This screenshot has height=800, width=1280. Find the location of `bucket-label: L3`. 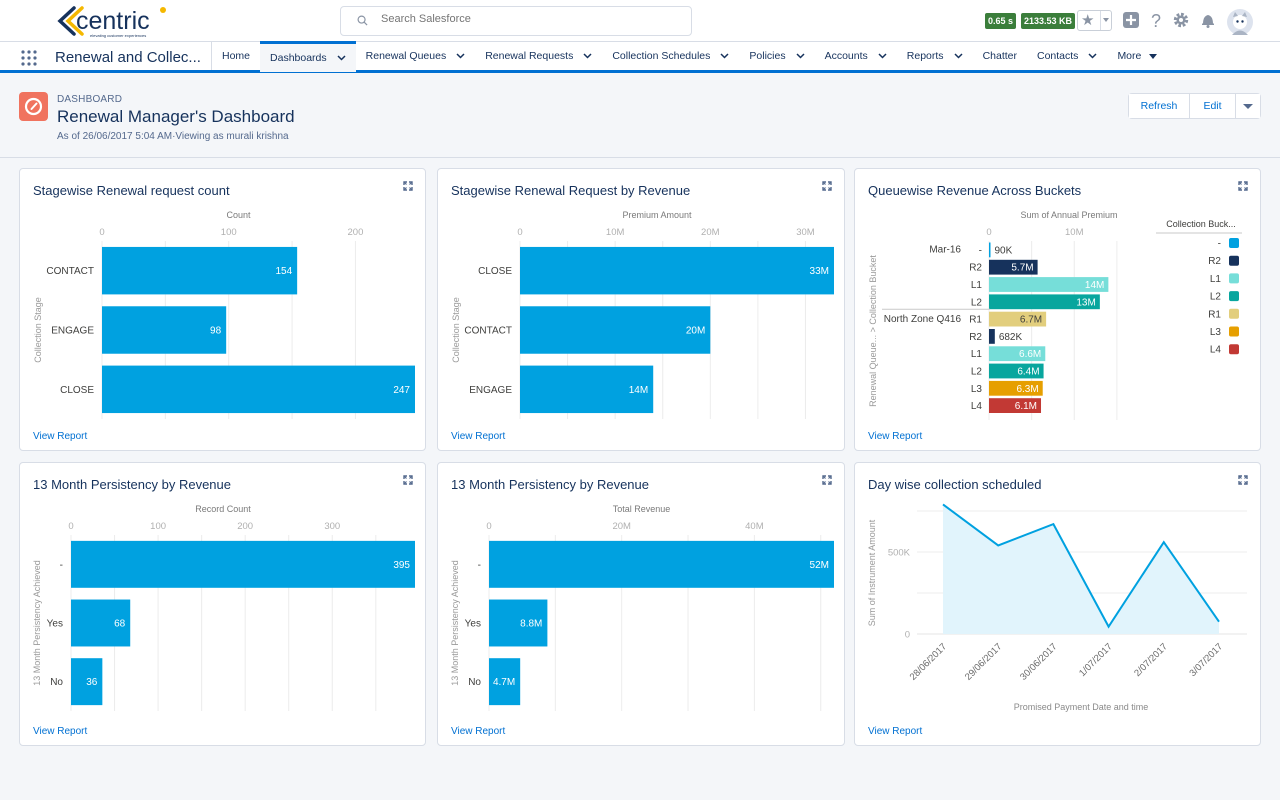

bucket-label: L3 is located at coordinates (977, 389).